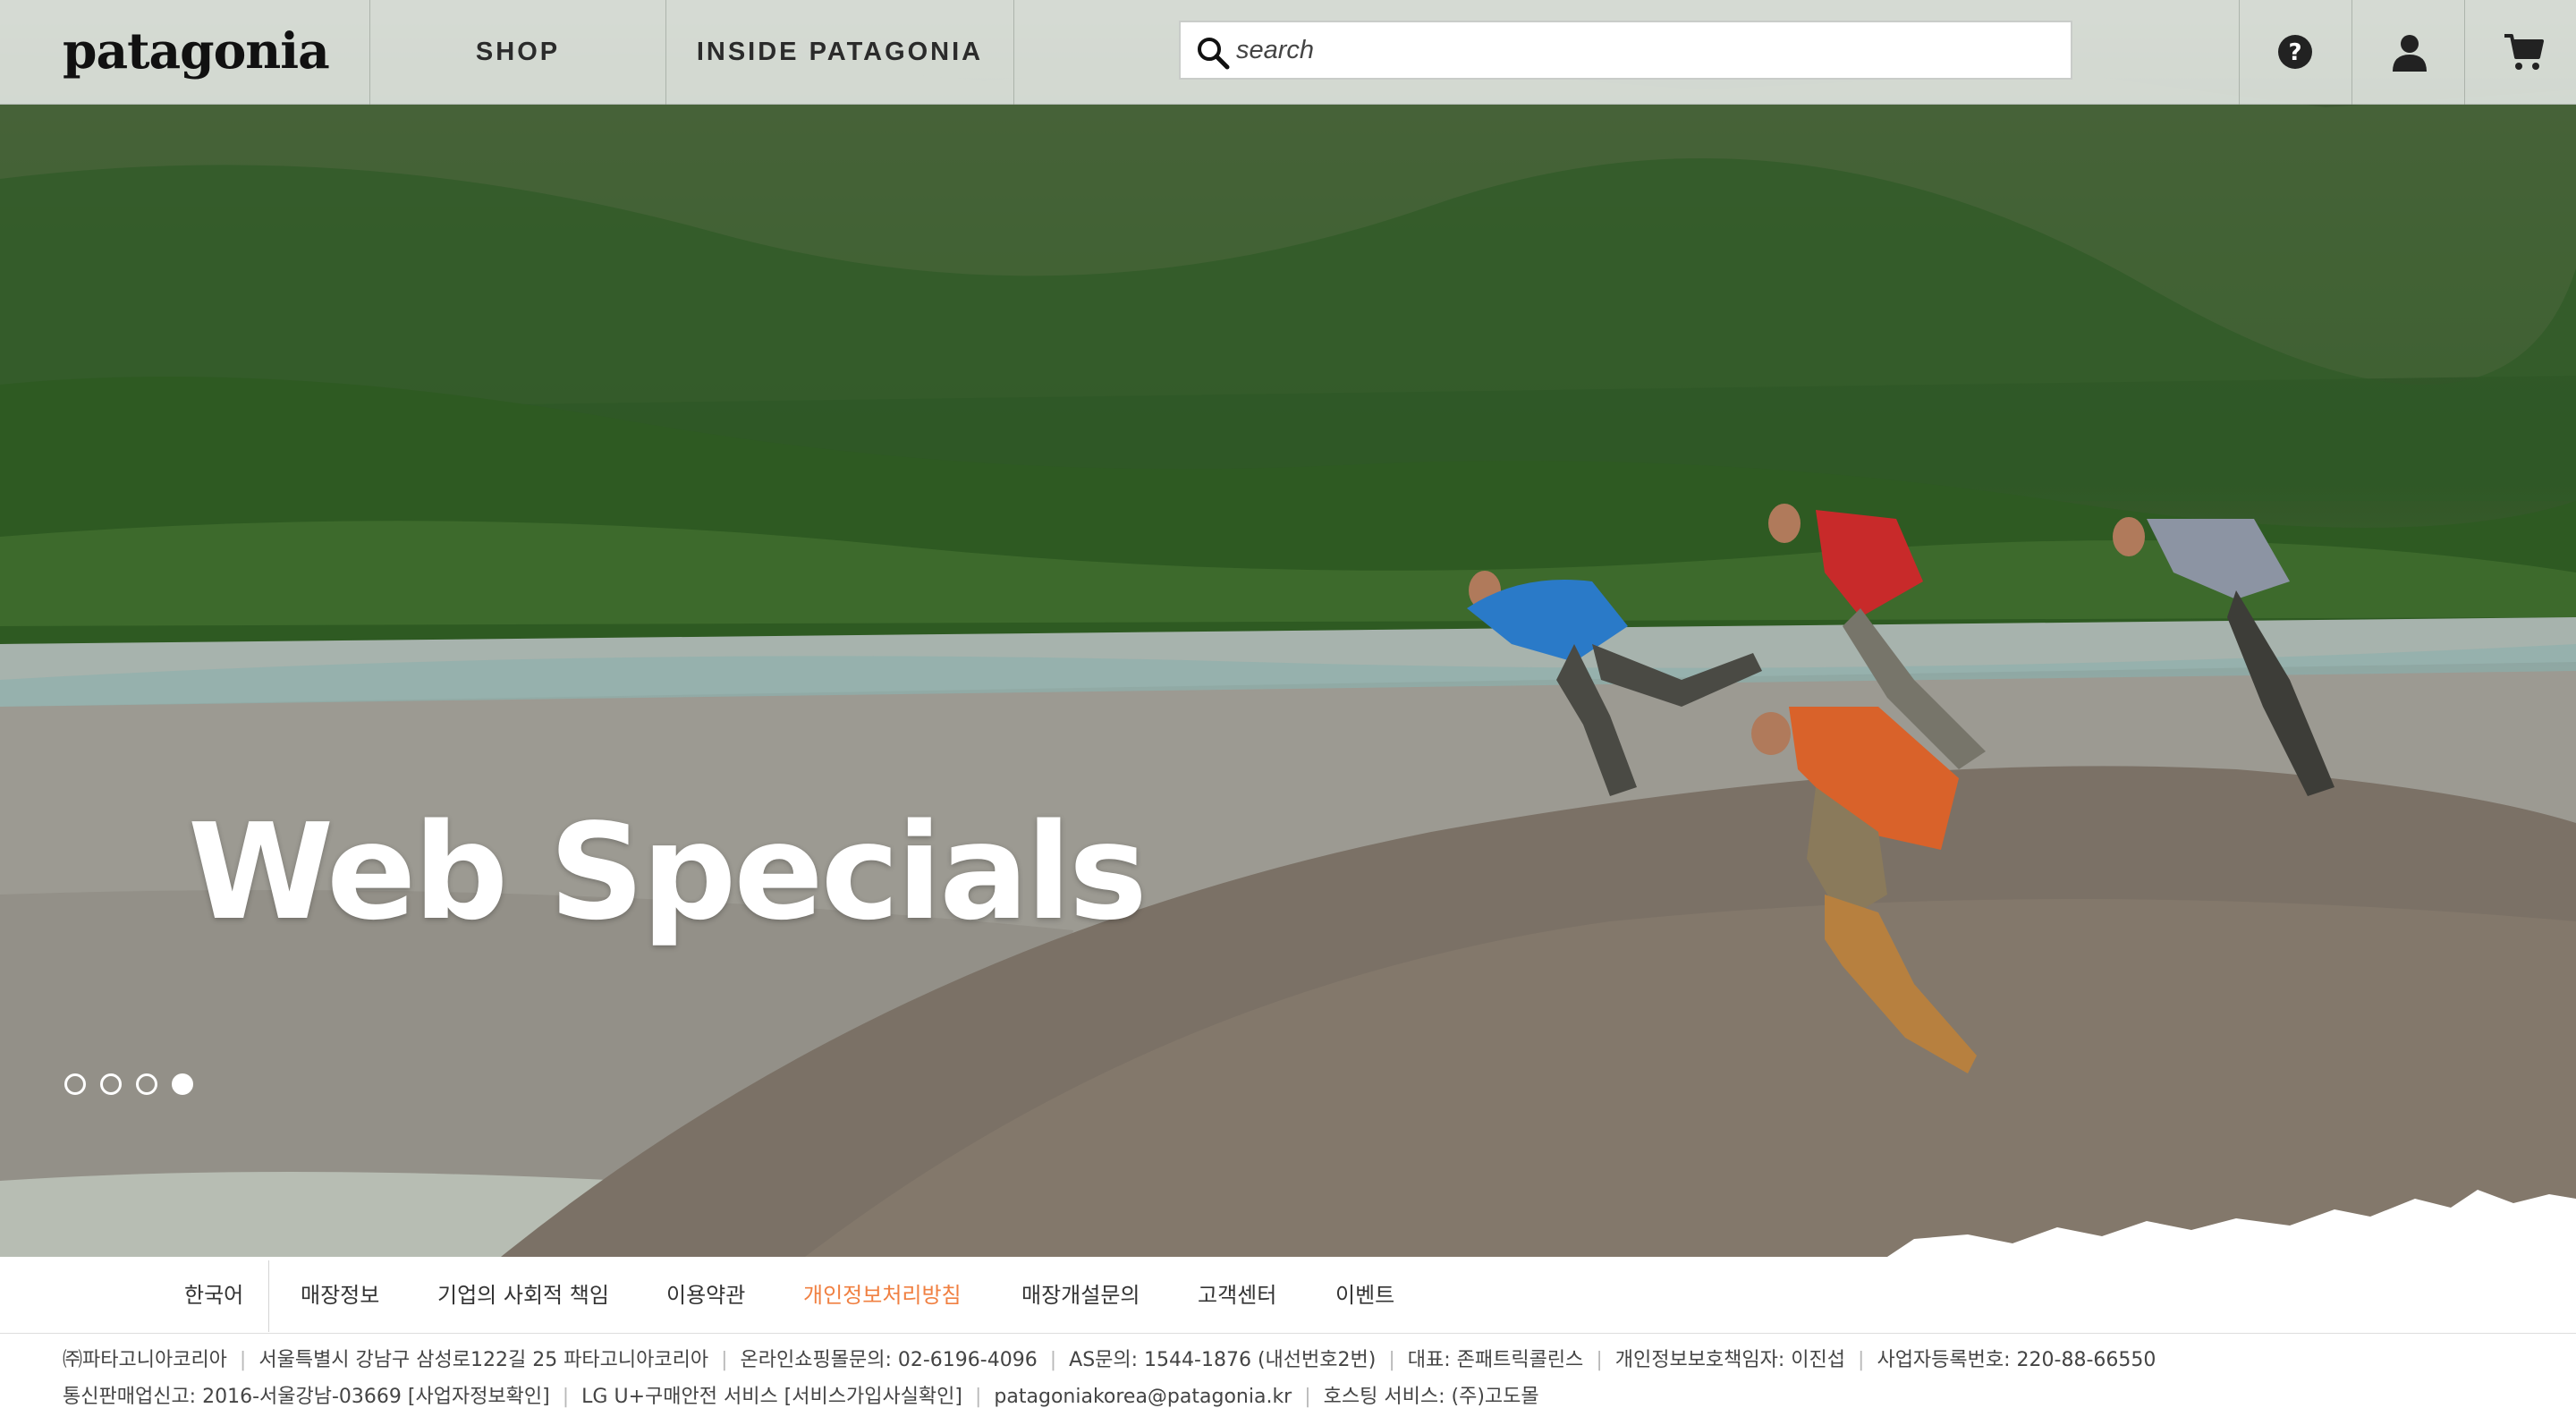 This screenshot has width=2576, height=1425. What do you see at coordinates (306, 1397) in the screenshot?
I see `mail-order-registration: 통신판매업신고: 2016-서울강남-03669 [사업자정보확인]` at bounding box center [306, 1397].